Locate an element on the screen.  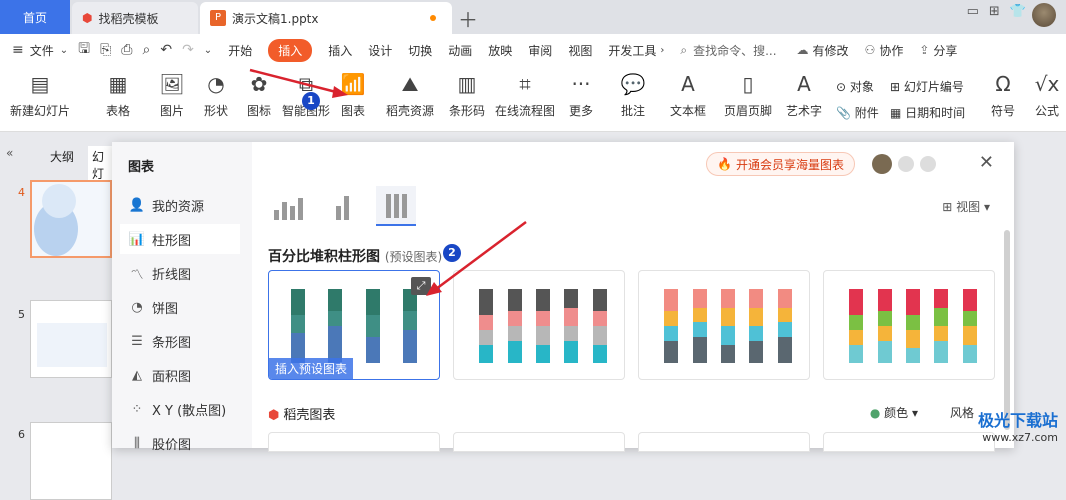
tab-template: ⬢ 找稻壳模板 is located at coordinates (135, 18).